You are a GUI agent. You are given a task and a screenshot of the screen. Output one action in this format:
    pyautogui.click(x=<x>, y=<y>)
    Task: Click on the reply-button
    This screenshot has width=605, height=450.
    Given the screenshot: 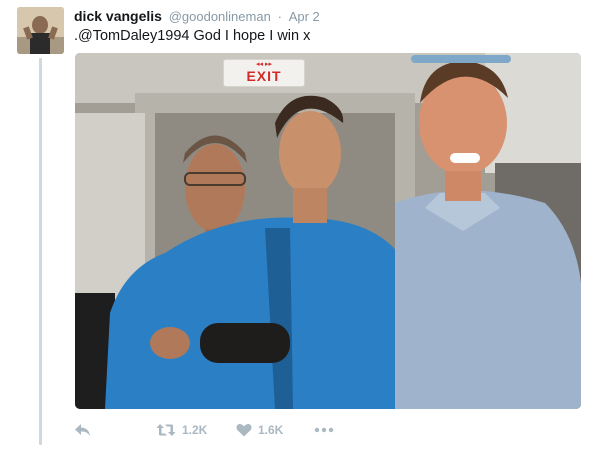 What is the action you would take?
    pyautogui.click(x=83, y=430)
    